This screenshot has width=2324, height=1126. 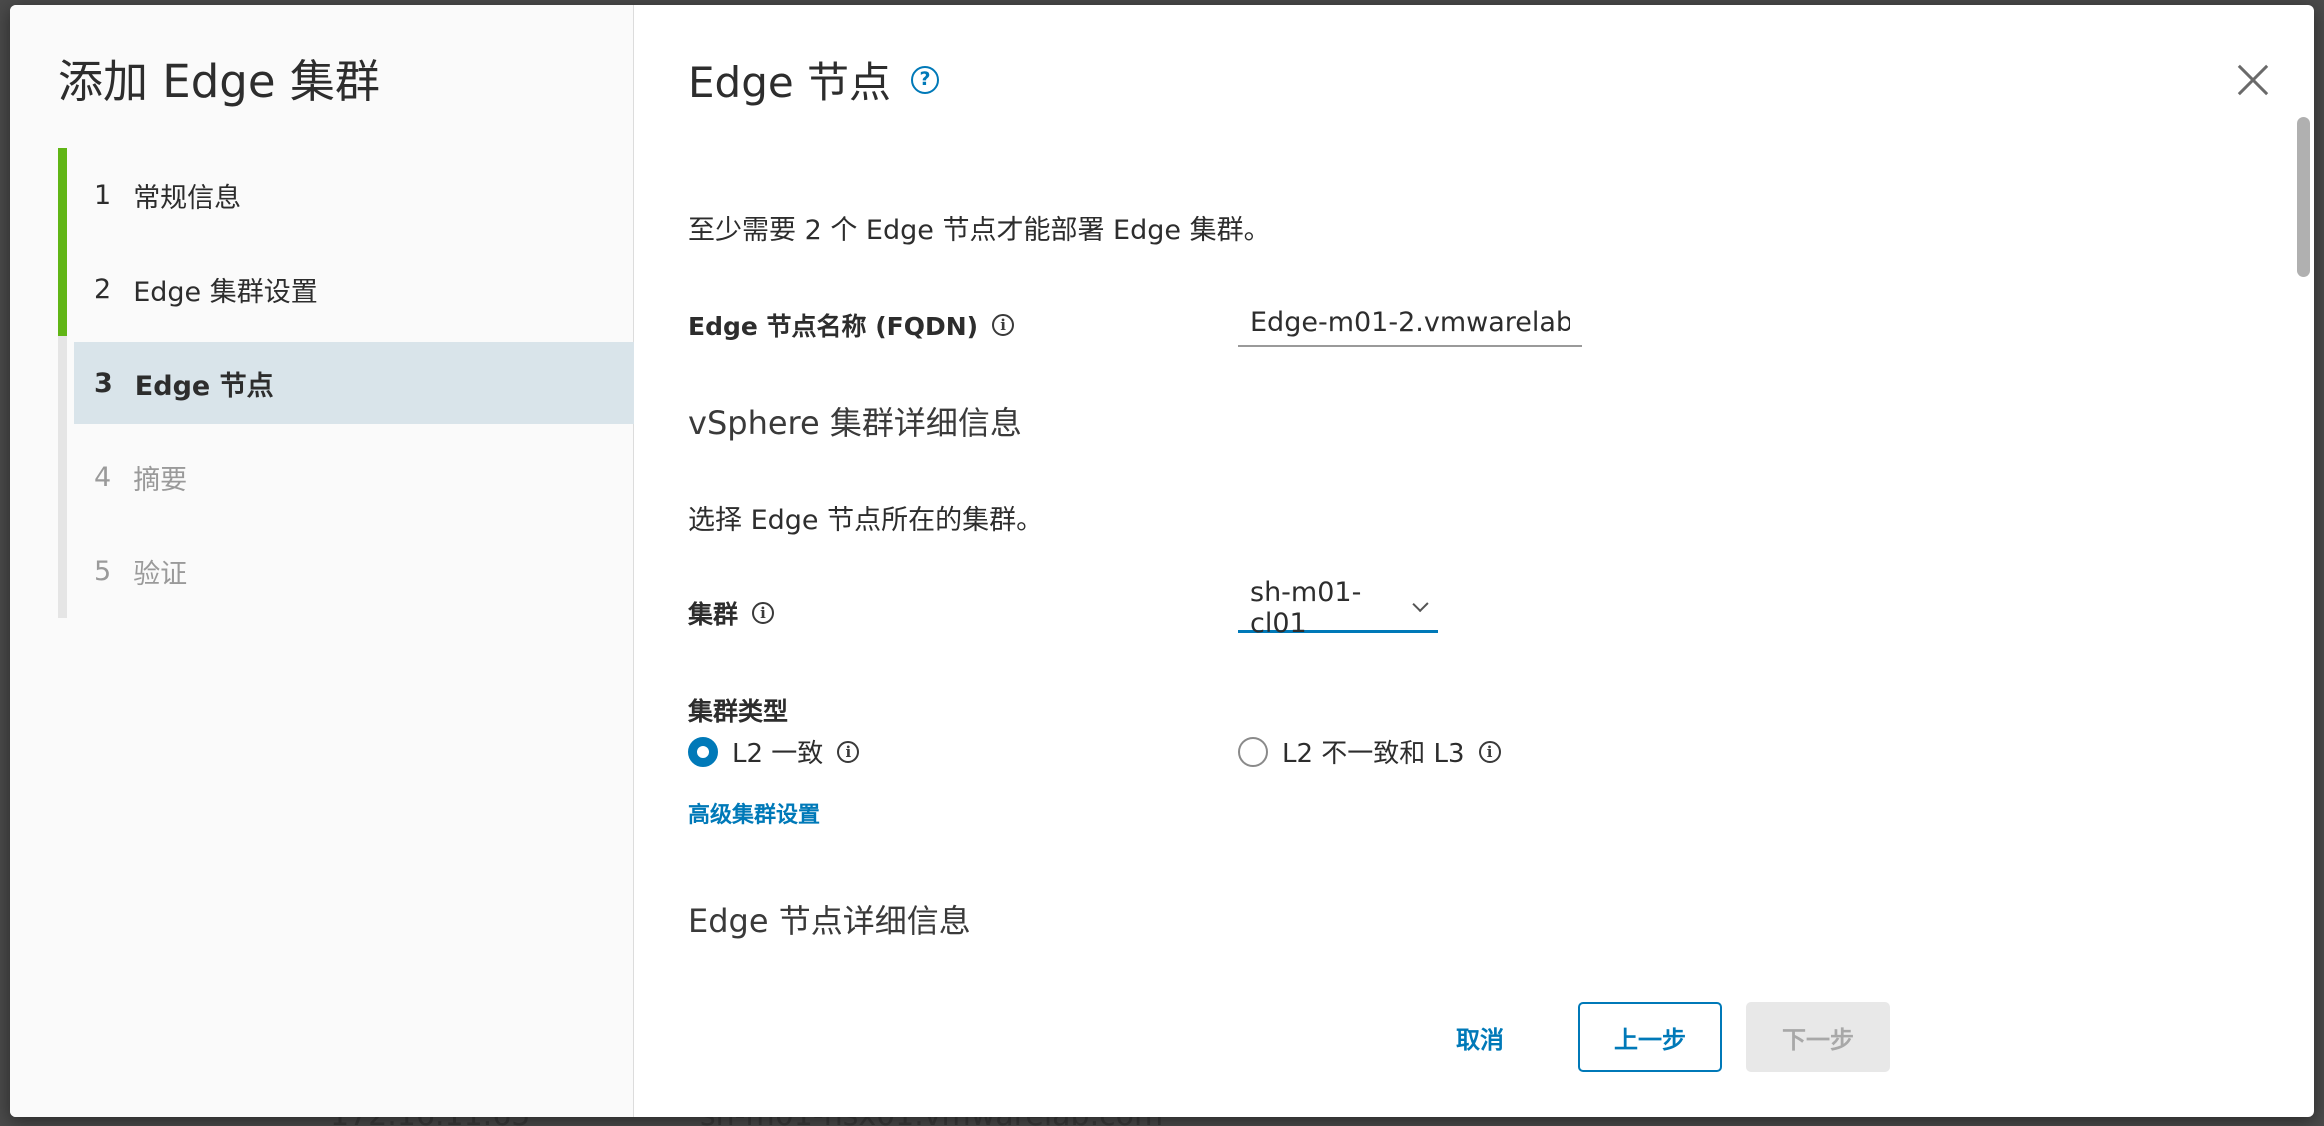 What do you see at coordinates (219, 81) in the screenshot?
I see `wizard-title: 添加 Edge 集群` at bounding box center [219, 81].